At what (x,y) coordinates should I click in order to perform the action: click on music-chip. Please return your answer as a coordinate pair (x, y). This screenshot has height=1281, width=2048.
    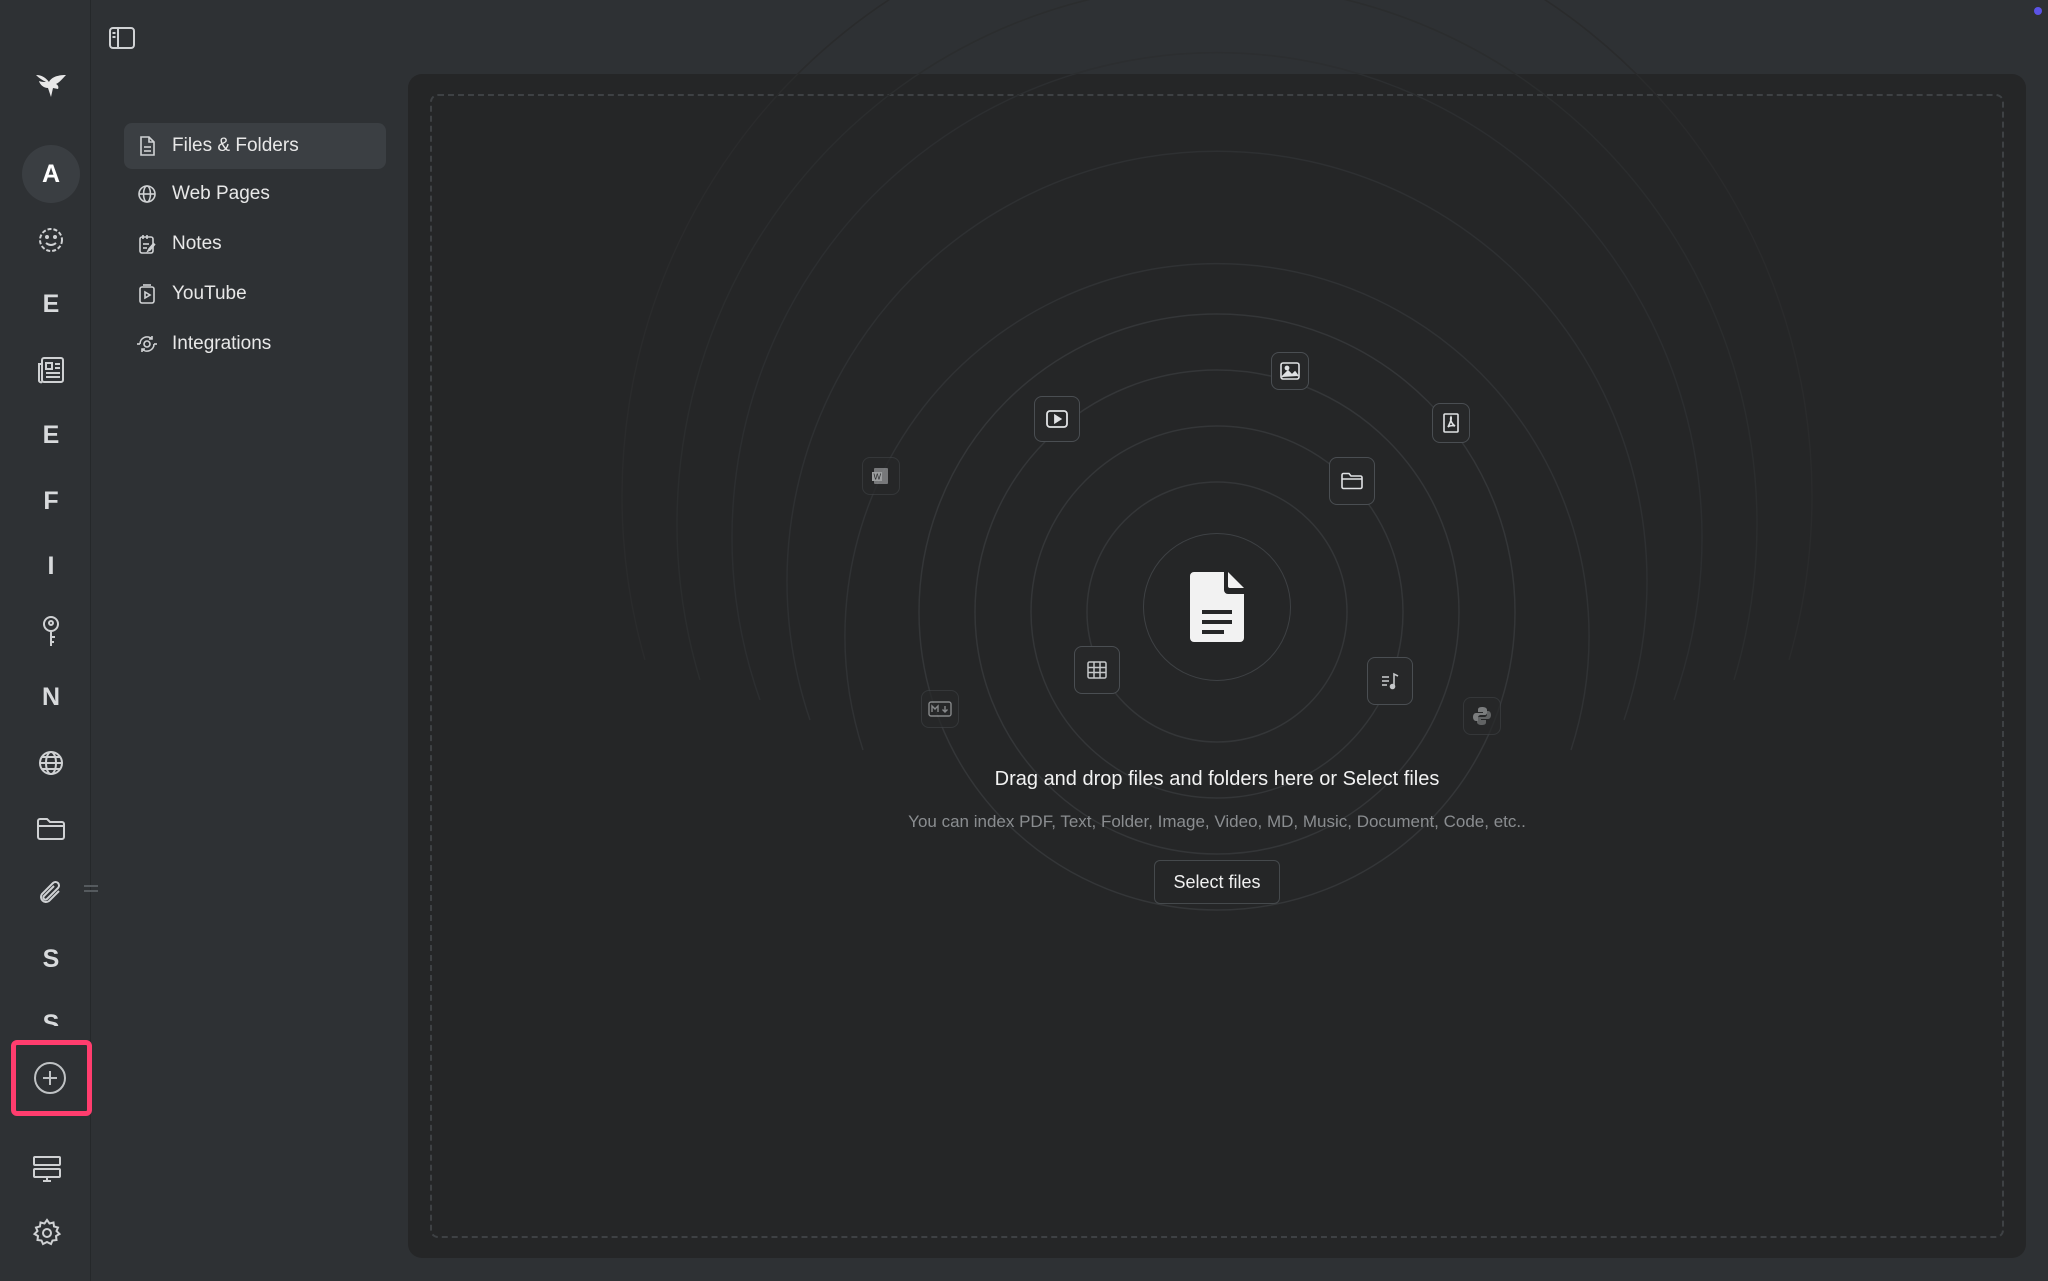
    Looking at the image, I should click on (1390, 681).